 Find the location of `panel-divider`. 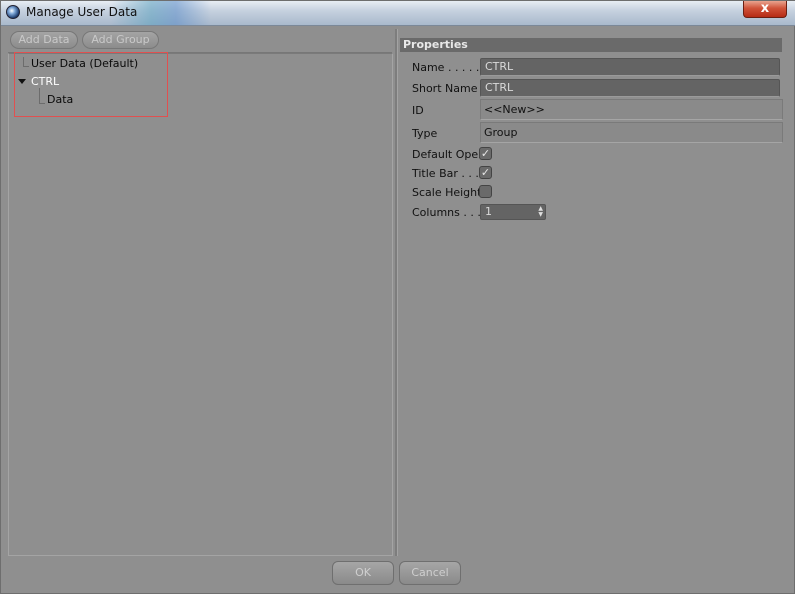

panel-divider is located at coordinates (396, 292).